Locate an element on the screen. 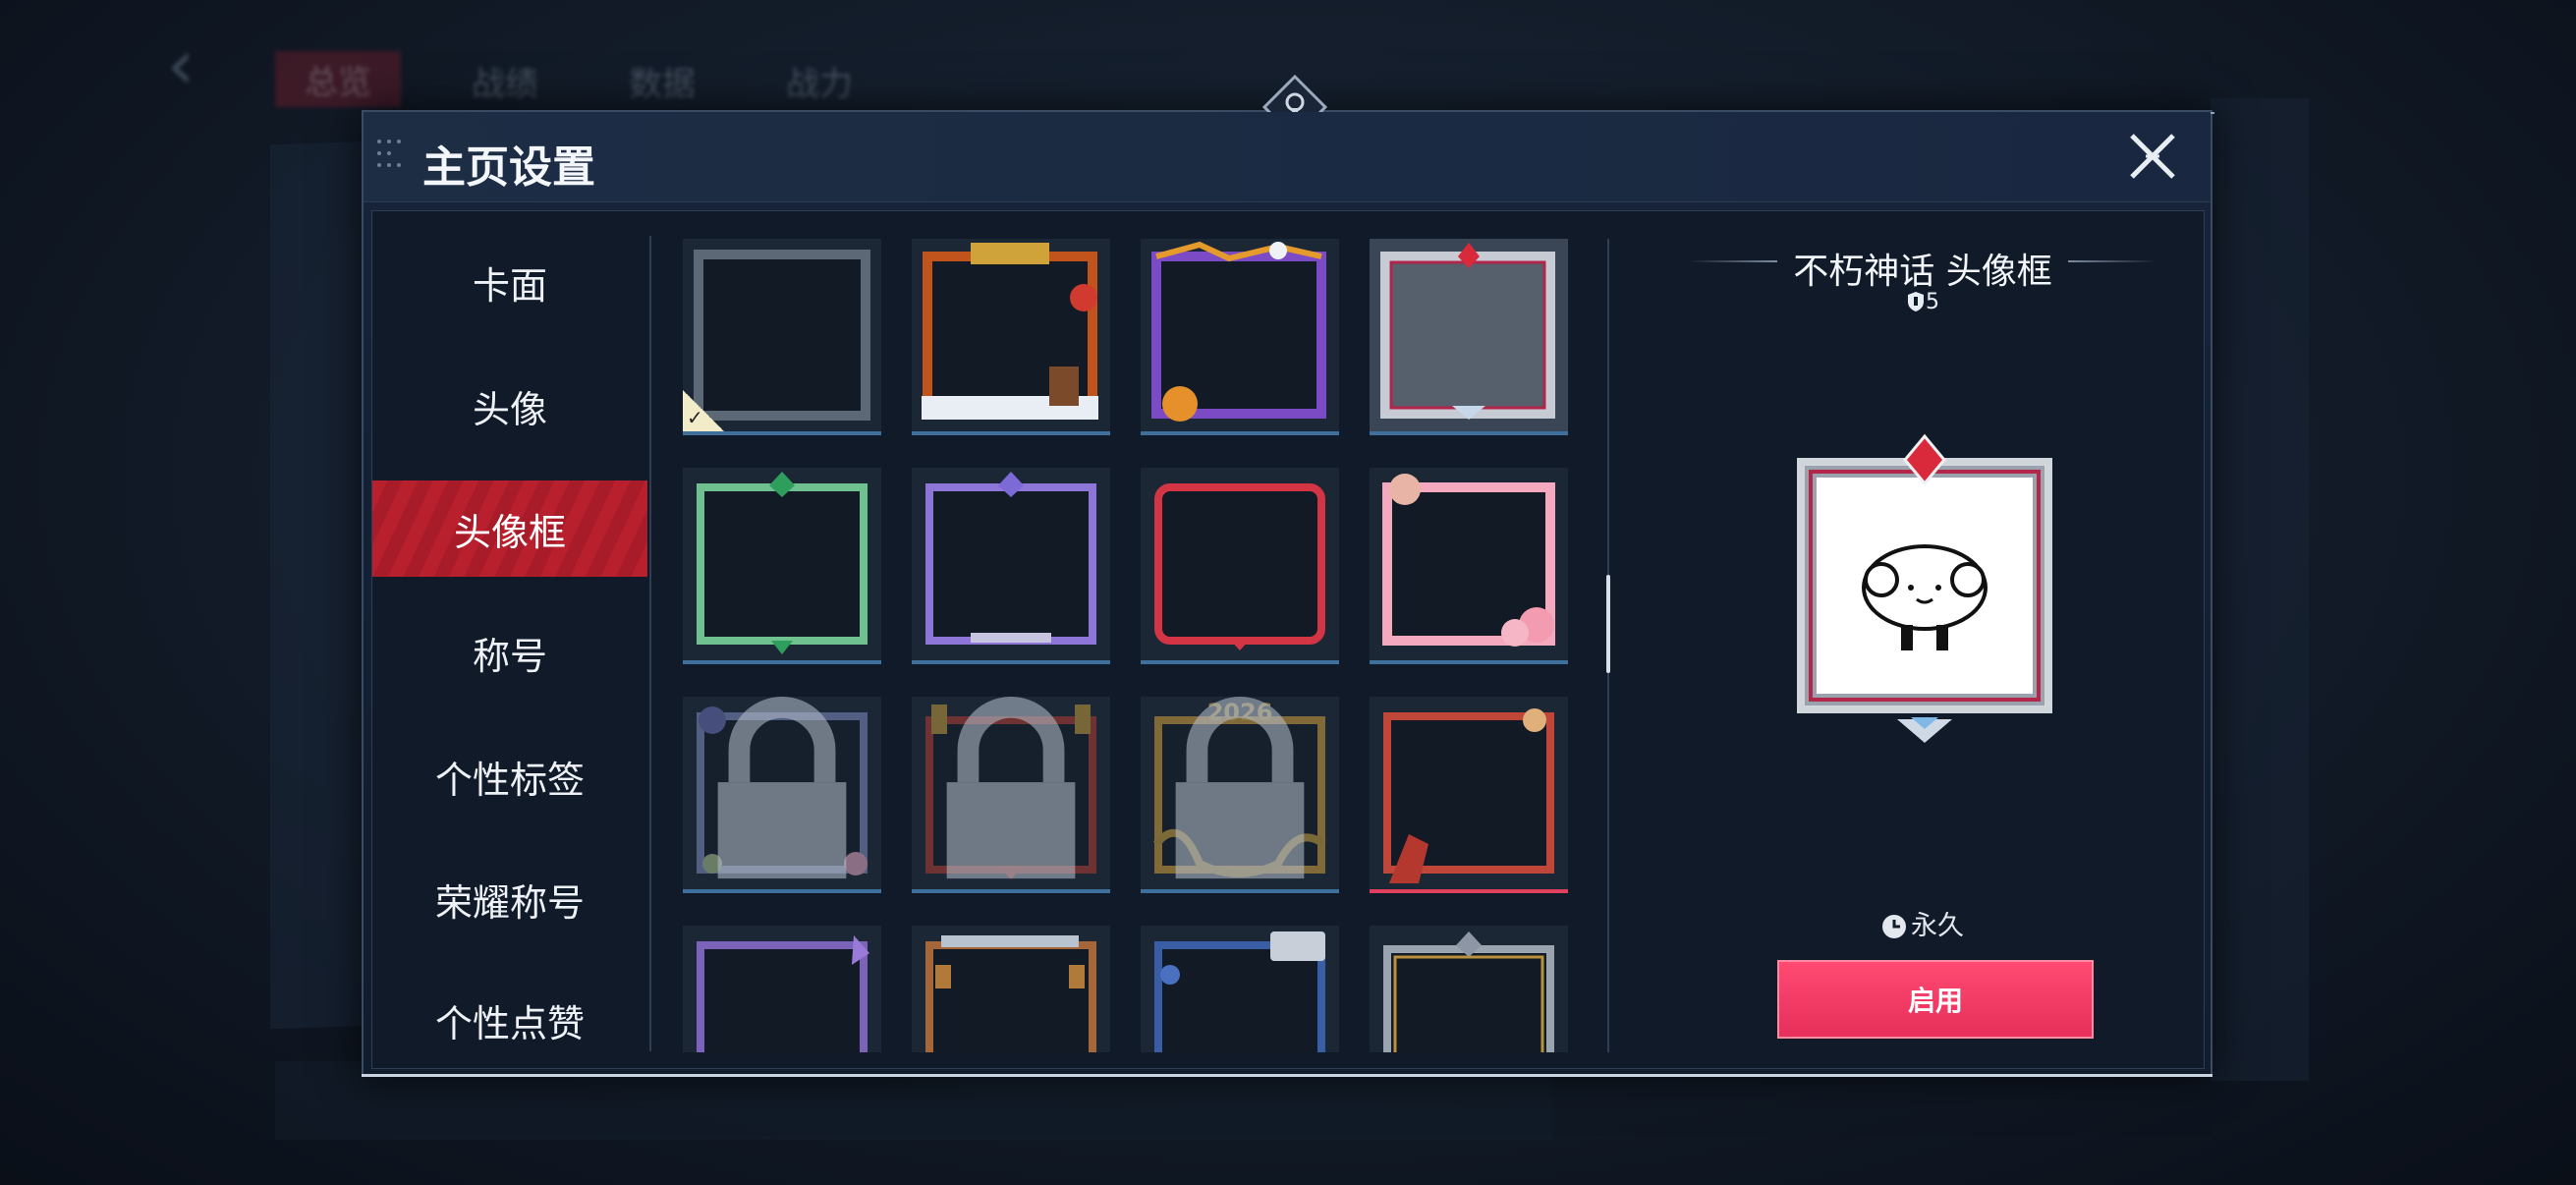  close-icon is located at coordinates (2152, 156).